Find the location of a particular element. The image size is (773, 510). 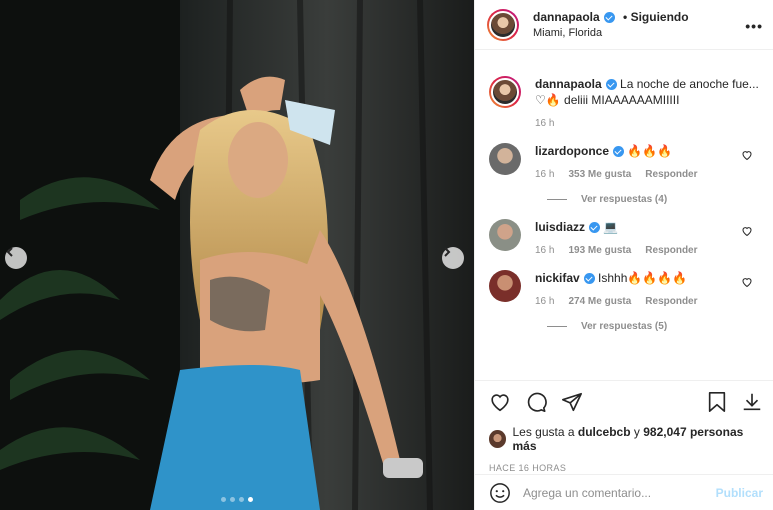

save-bookmark-icon is located at coordinates (717, 402).